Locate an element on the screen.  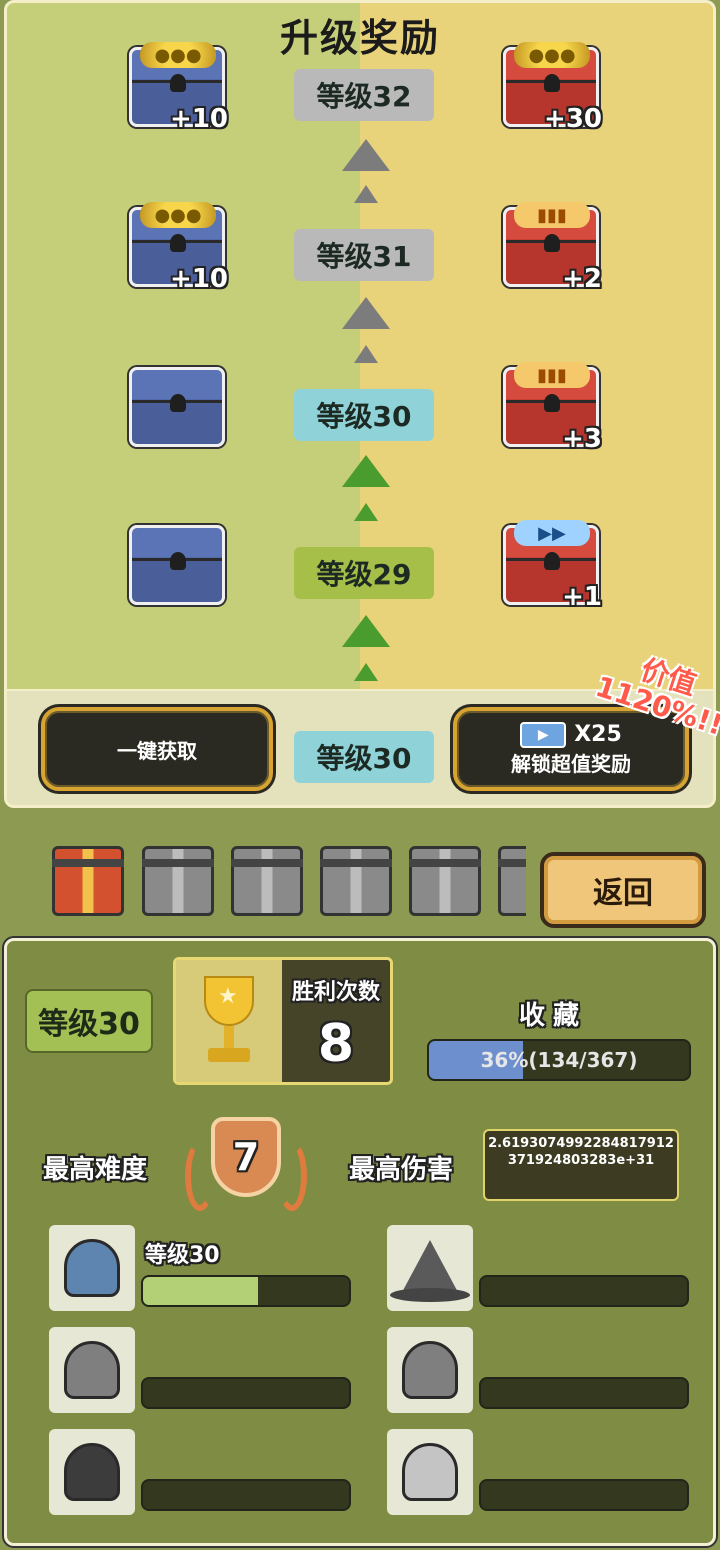
ticket-icon: ▶▶ is located at coordinates (552, 533).